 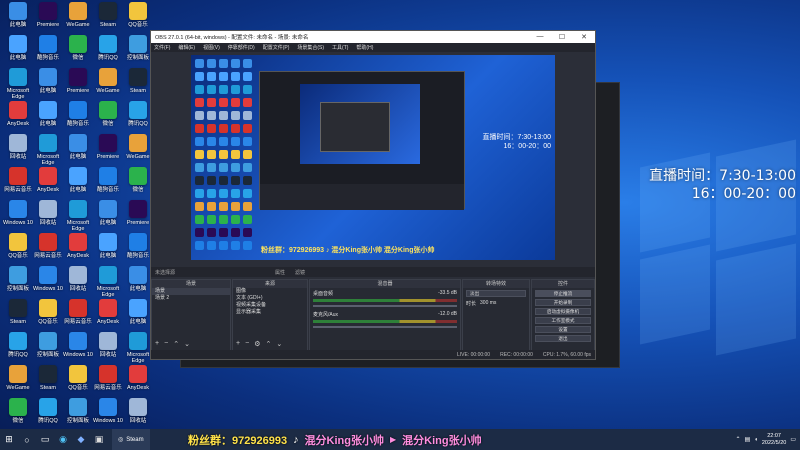 I want to click on menu-file: 文件(F), so click(x=162, y=47).